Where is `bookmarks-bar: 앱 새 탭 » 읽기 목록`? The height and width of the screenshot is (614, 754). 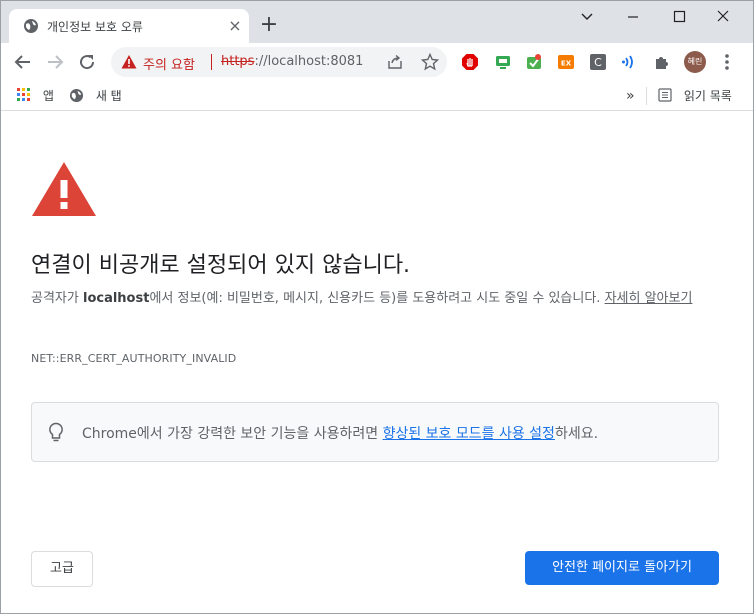
bookmarks-bar: 앱 새 탭 » 읽기 목록 is located at coordinates (377, 96).